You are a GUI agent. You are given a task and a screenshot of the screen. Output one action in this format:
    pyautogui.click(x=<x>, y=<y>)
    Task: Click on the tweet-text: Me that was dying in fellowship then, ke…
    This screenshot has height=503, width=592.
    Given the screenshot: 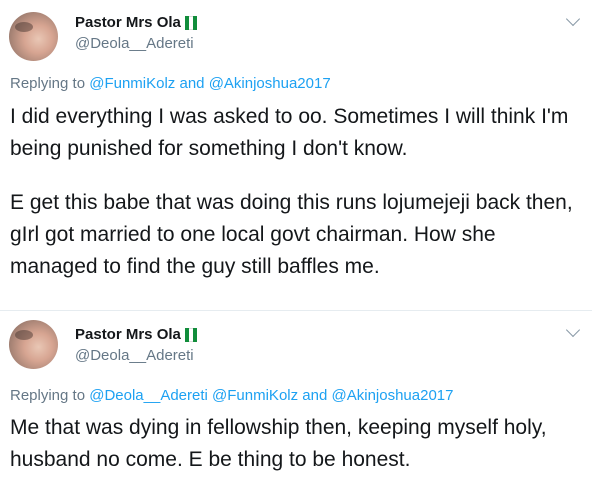 What is the action you would take?
    pyautogui.click(x=297, y=444)
    